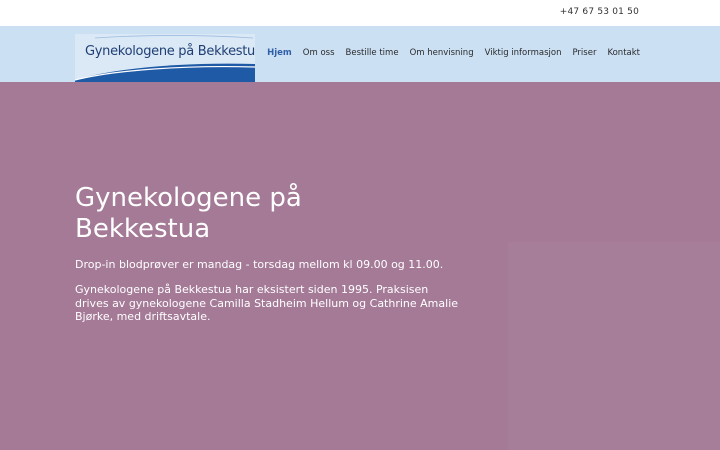 The image size is (720, 450). What do you see at coordinates (442, 53) in the screenshot?
I see `menu-item-om-henvisning: Om henvisning` at bounding box center [442, 53].